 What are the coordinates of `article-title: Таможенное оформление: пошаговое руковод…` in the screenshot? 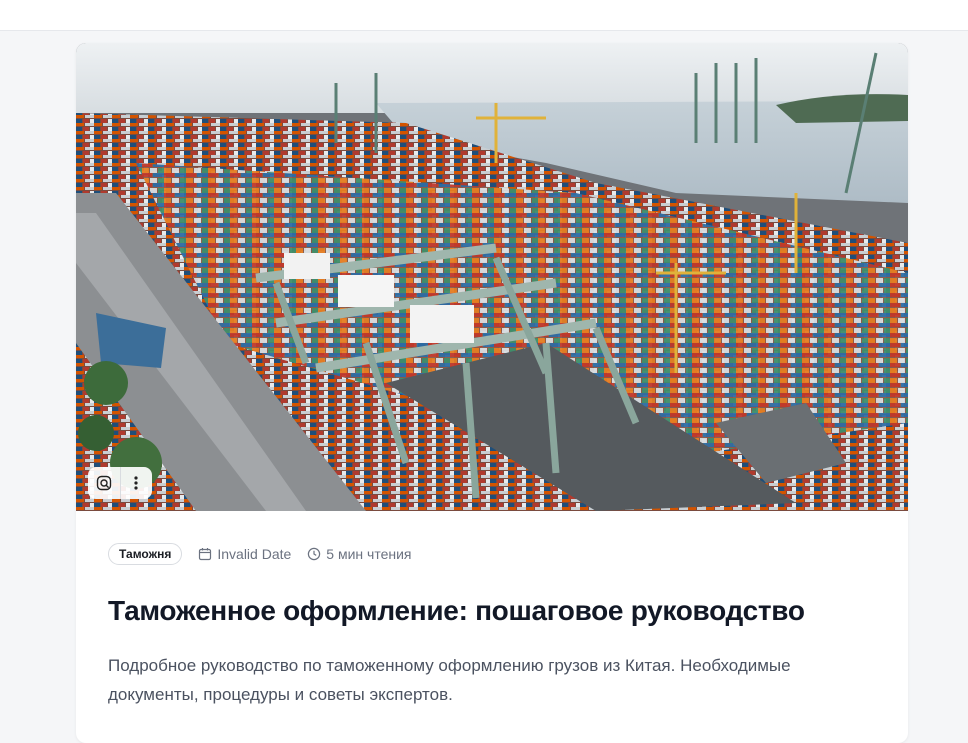 It's located at (492, 611).